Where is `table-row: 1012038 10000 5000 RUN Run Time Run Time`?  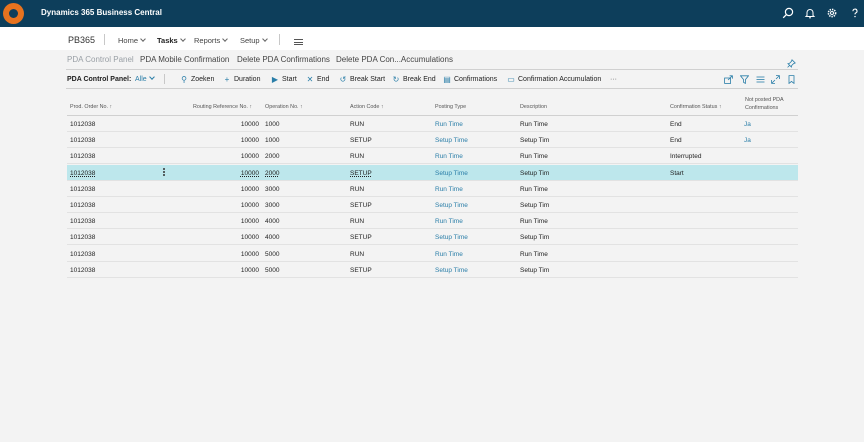 table-row: 1012038 10000 5000 RUN Run Time Run Time is located at coordinates (432, 254).